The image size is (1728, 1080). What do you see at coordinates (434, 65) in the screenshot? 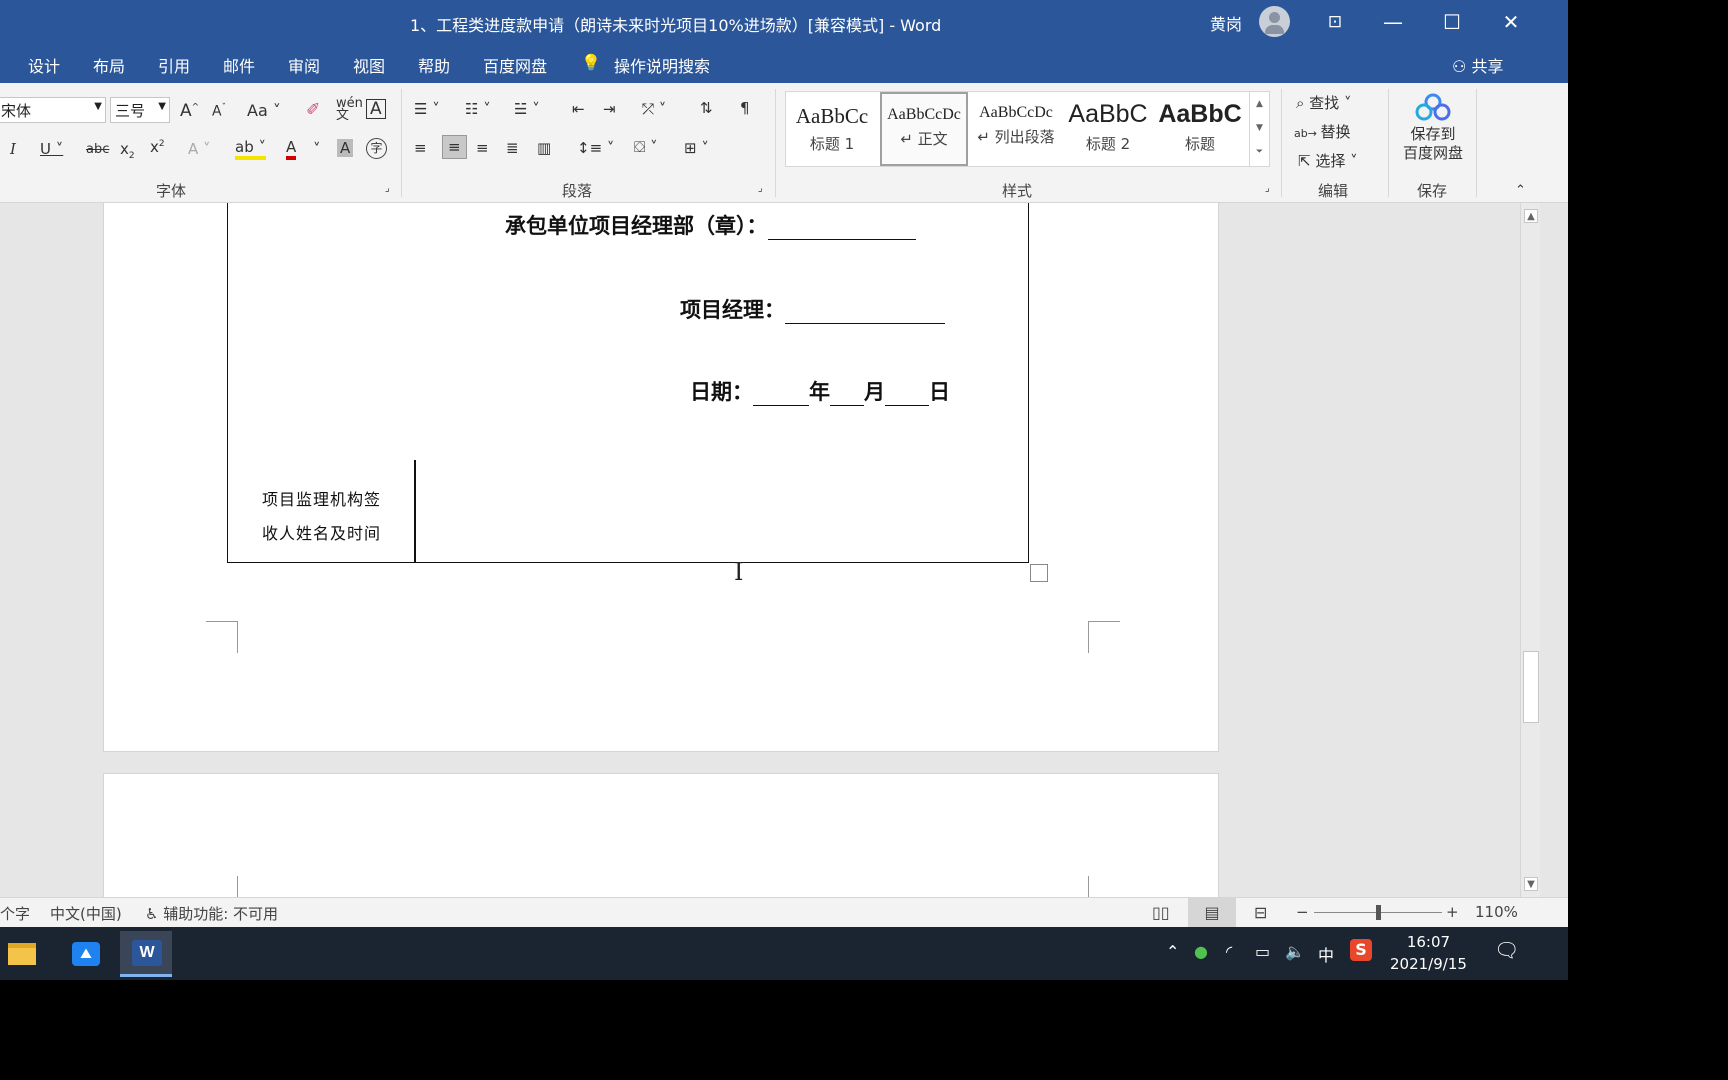
I see `tab-help: 帮助` at bounding box center [434, 65].